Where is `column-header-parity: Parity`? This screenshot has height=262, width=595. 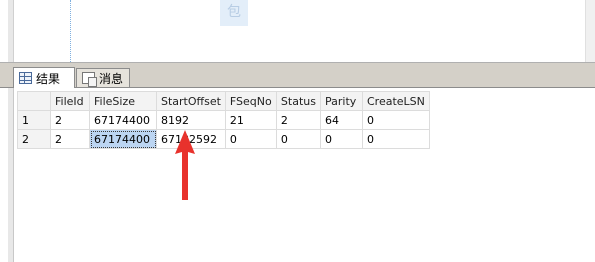 column-header-parity: Parity is located at coordinates (341, 101).